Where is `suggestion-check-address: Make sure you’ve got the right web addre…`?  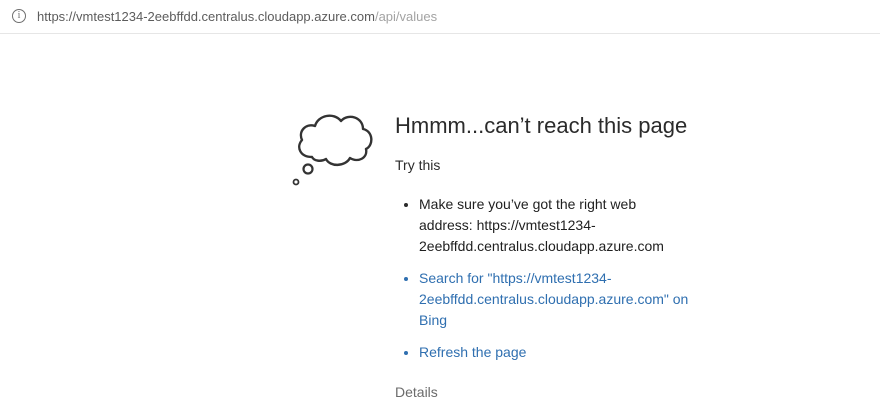
suggestion-check-address: Make sure you’ve got the right web addre… is located at coordinates (560, 225).